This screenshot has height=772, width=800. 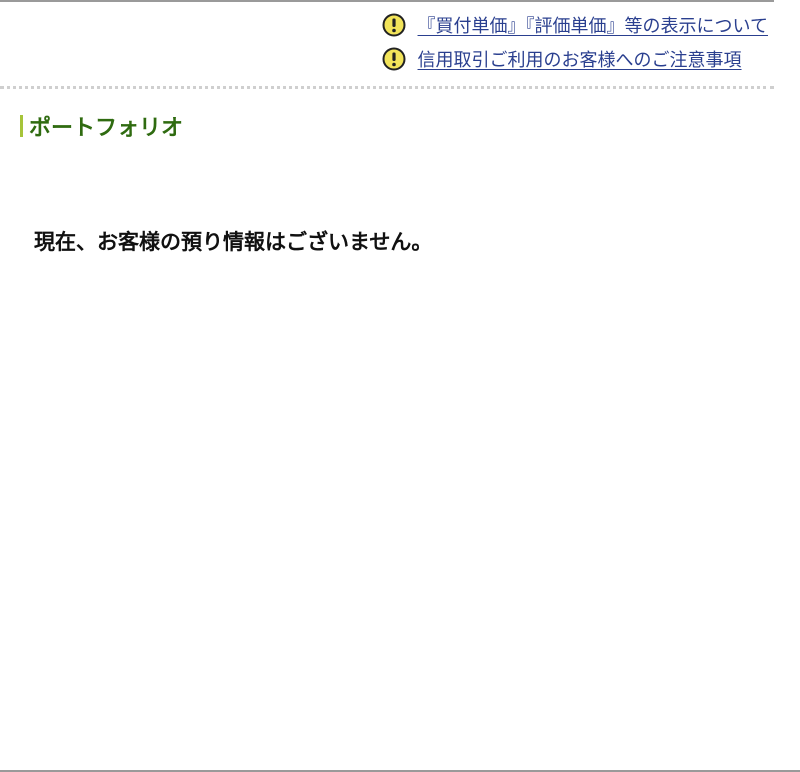 What do you see at coordinates (21, 126) in the screenshot?
I see `heading-accent-bar` at bounding box center [21, 126].